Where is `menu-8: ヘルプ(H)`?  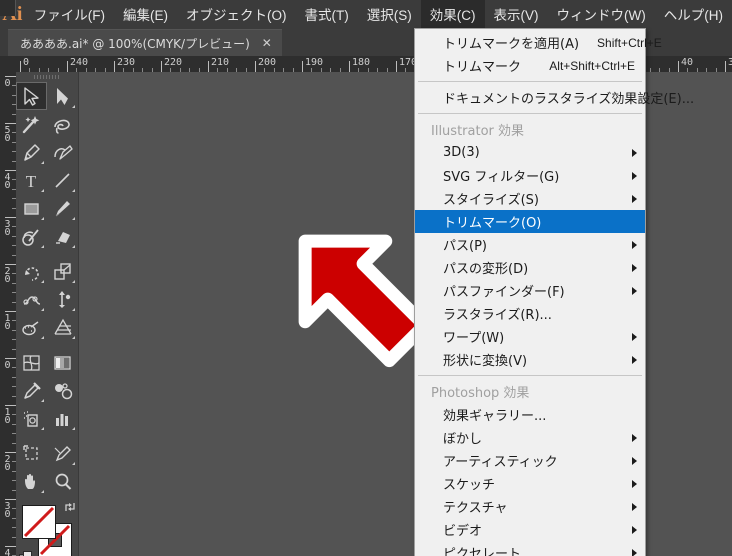 menu-8: ヘルプ(H) is located at coordinates (693, 14).